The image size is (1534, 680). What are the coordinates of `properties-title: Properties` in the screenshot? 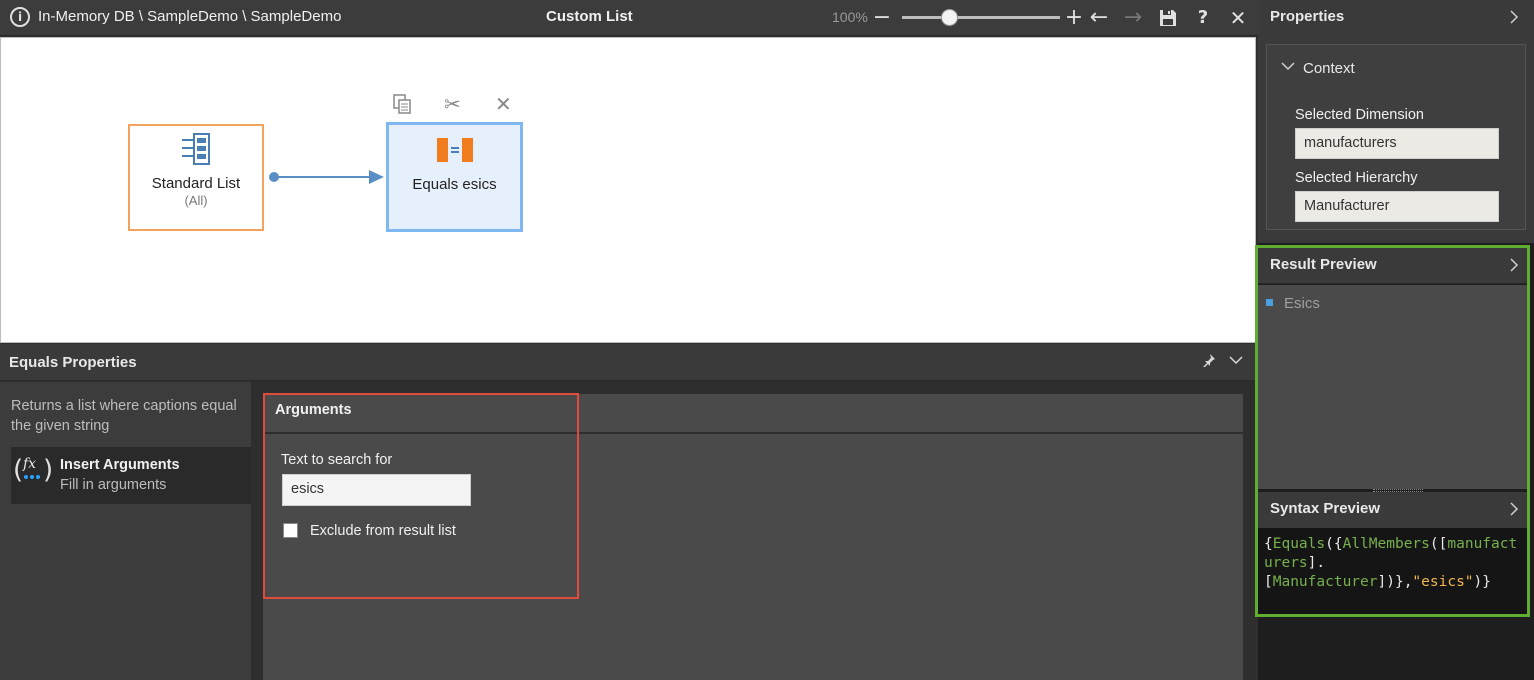 It's located at (1307, 16).